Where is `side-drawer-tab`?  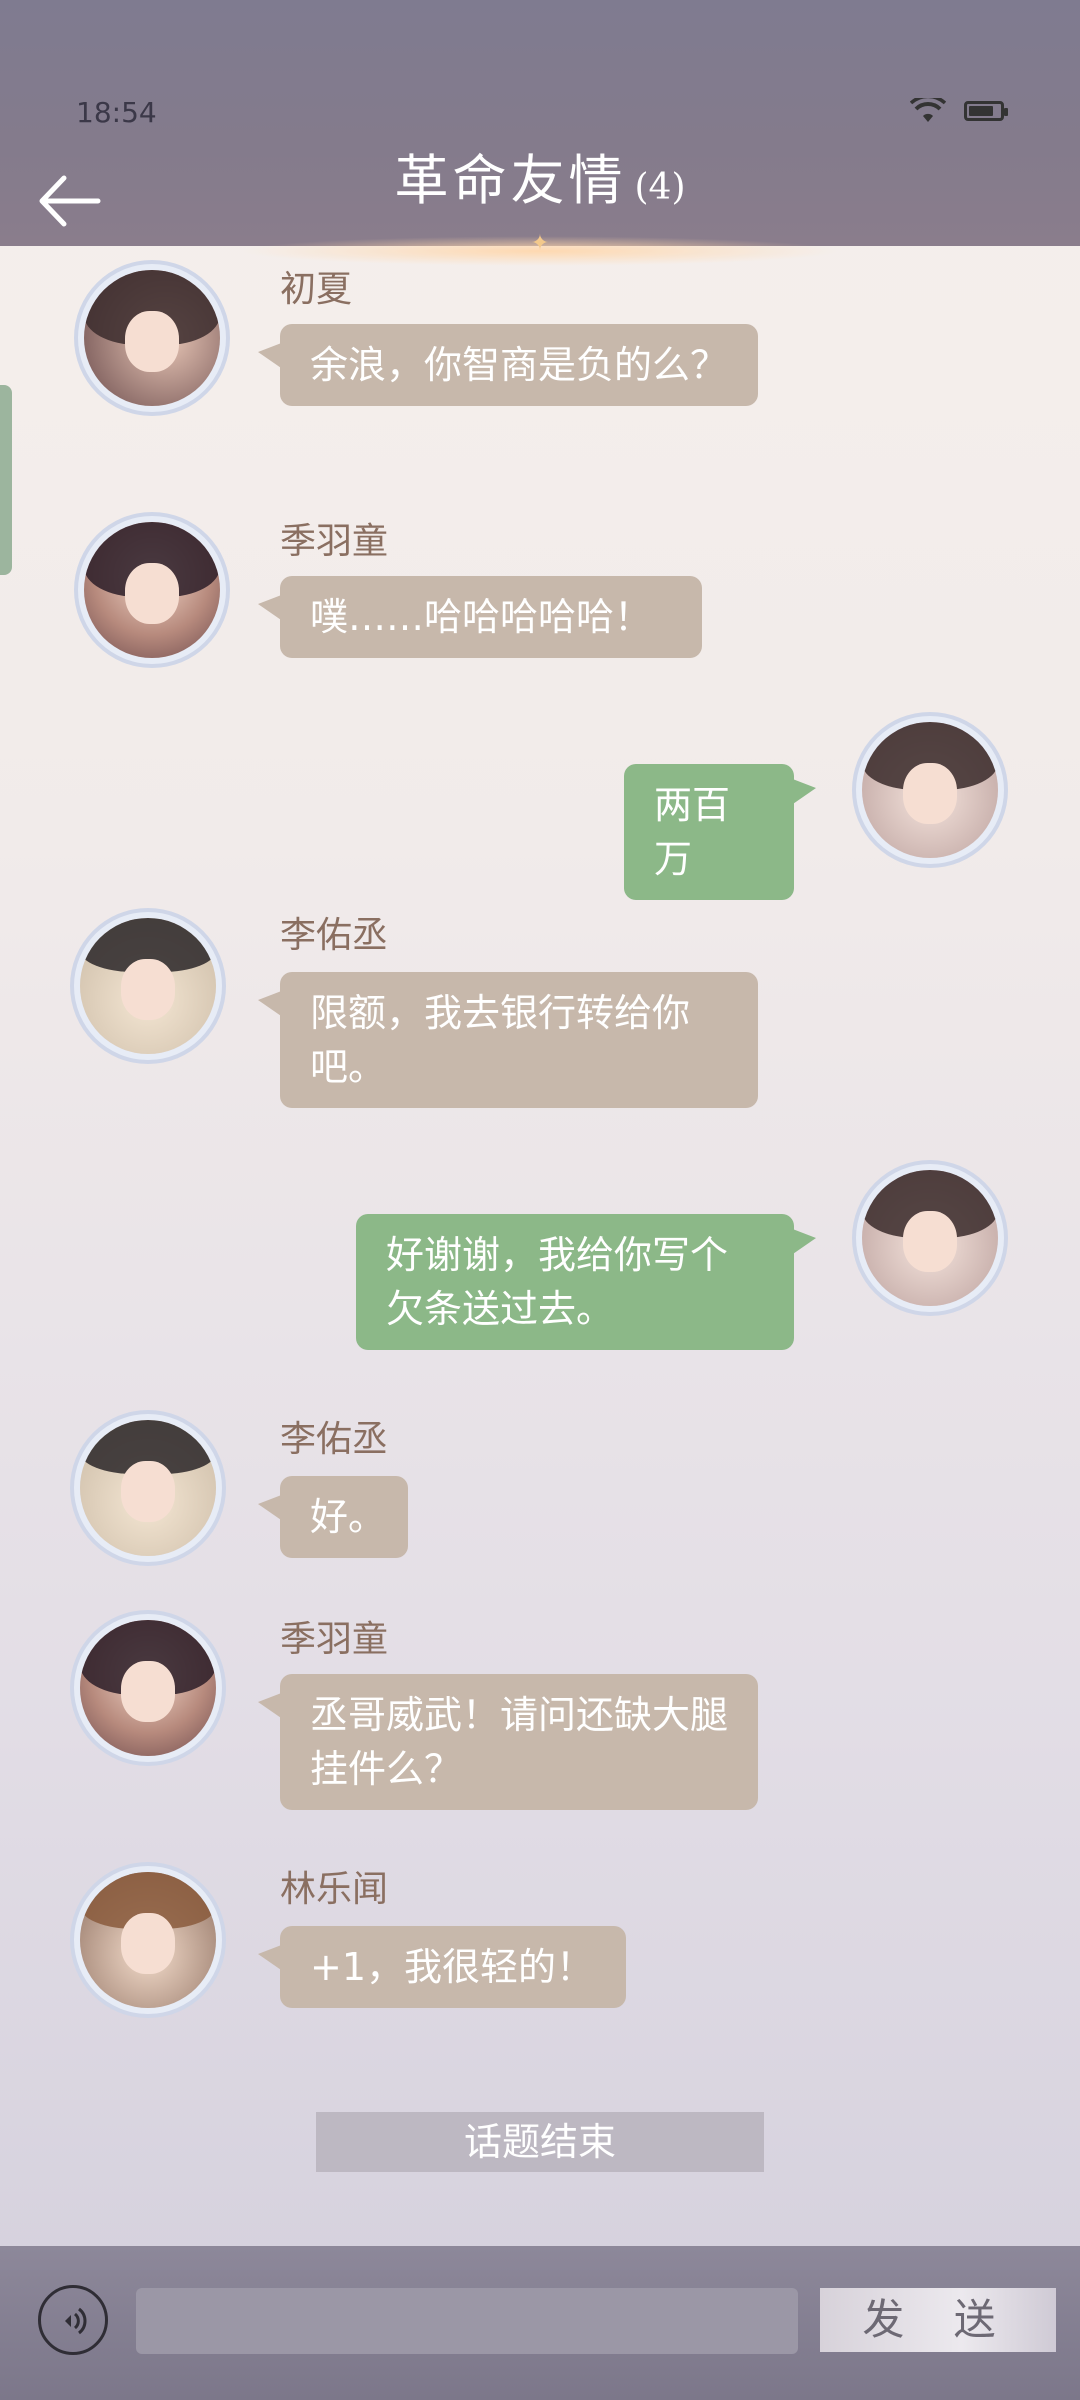
side-drawer-tab is located at coordinates (6, 480).